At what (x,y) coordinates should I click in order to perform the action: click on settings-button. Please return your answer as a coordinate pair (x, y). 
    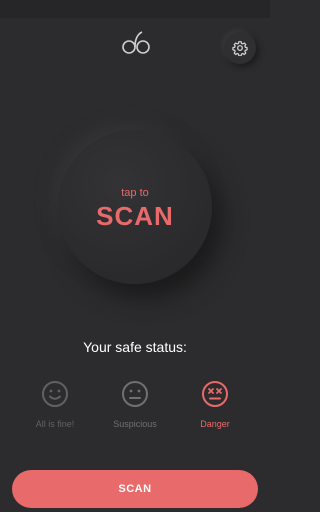
    Looking at the image, I should click on (240, 48).